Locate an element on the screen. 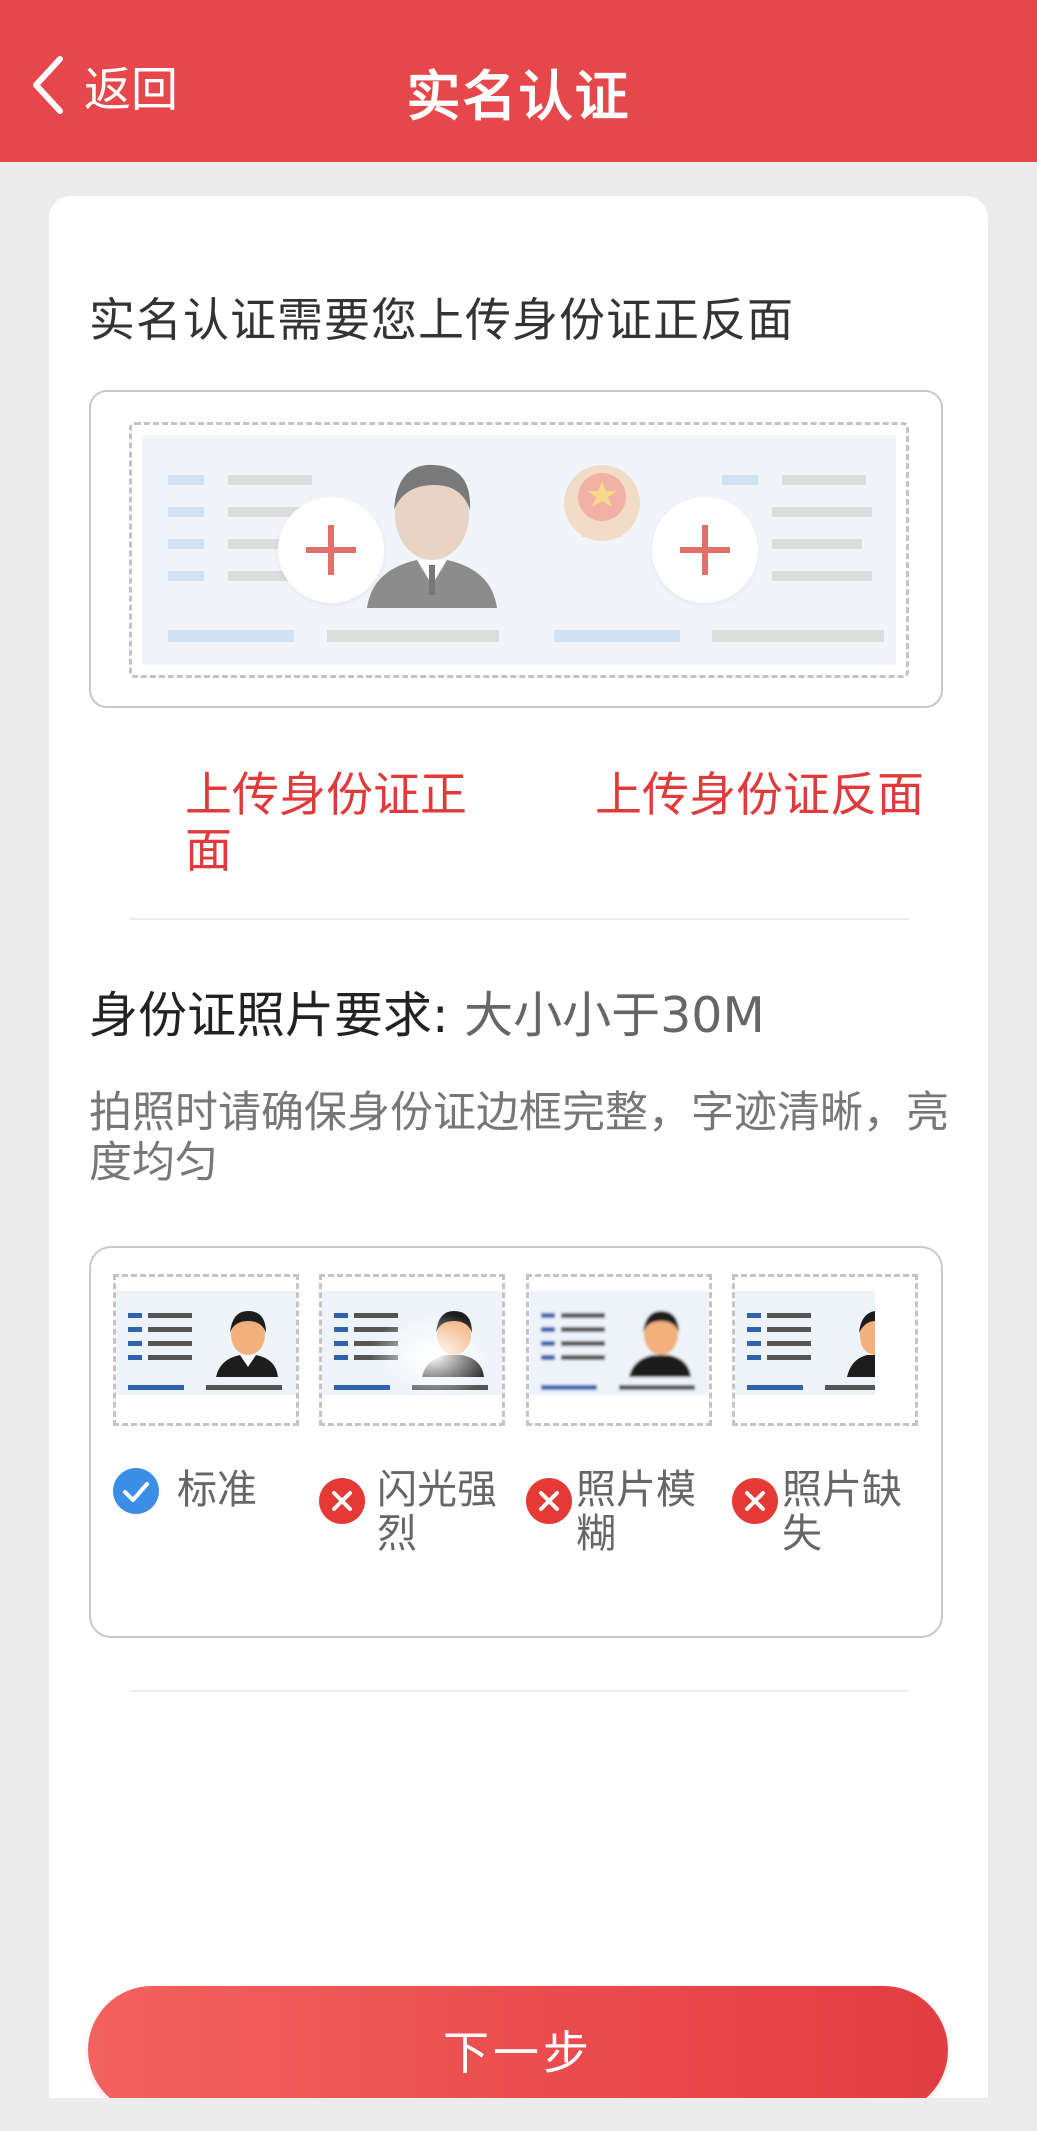 Image resolution: width=1037 pixels, height=2131 pixels. upload-front-link: 上传身份证正面 is located at coordinates (335, 824).